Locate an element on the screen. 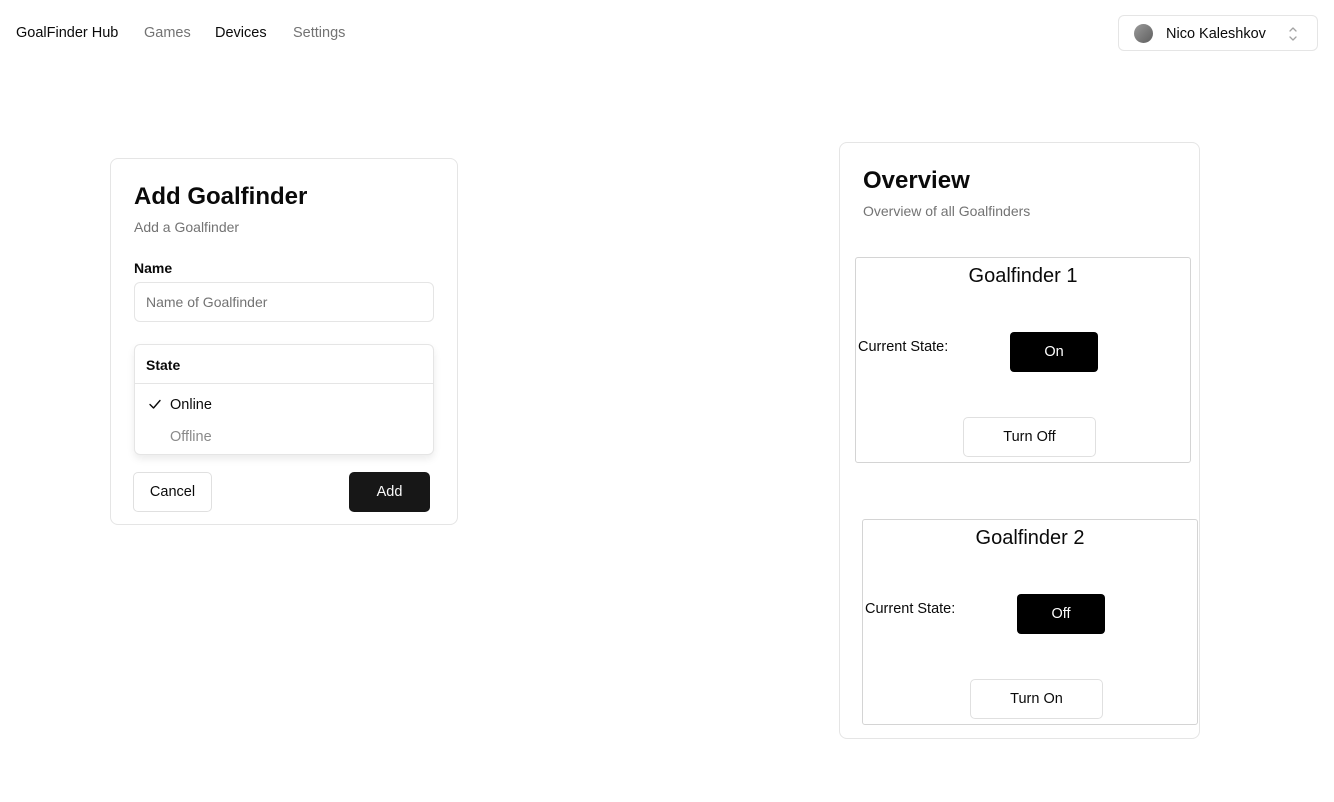 This screenshot has width=1334, height=802. goalfinder-card: Goalfinder 1 Current State: On Turn Off is located at coordinates (1023, 360).